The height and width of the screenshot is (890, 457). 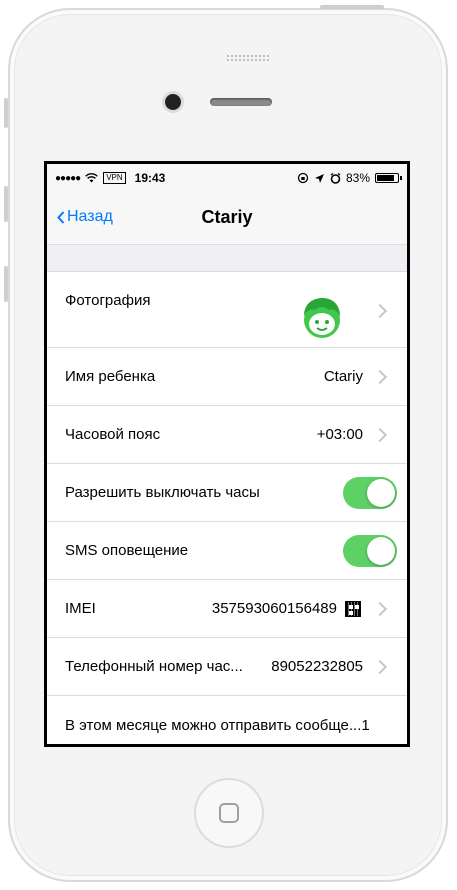 I want to click on row-timezone-value: +03:00, so click(x=339, y=434).